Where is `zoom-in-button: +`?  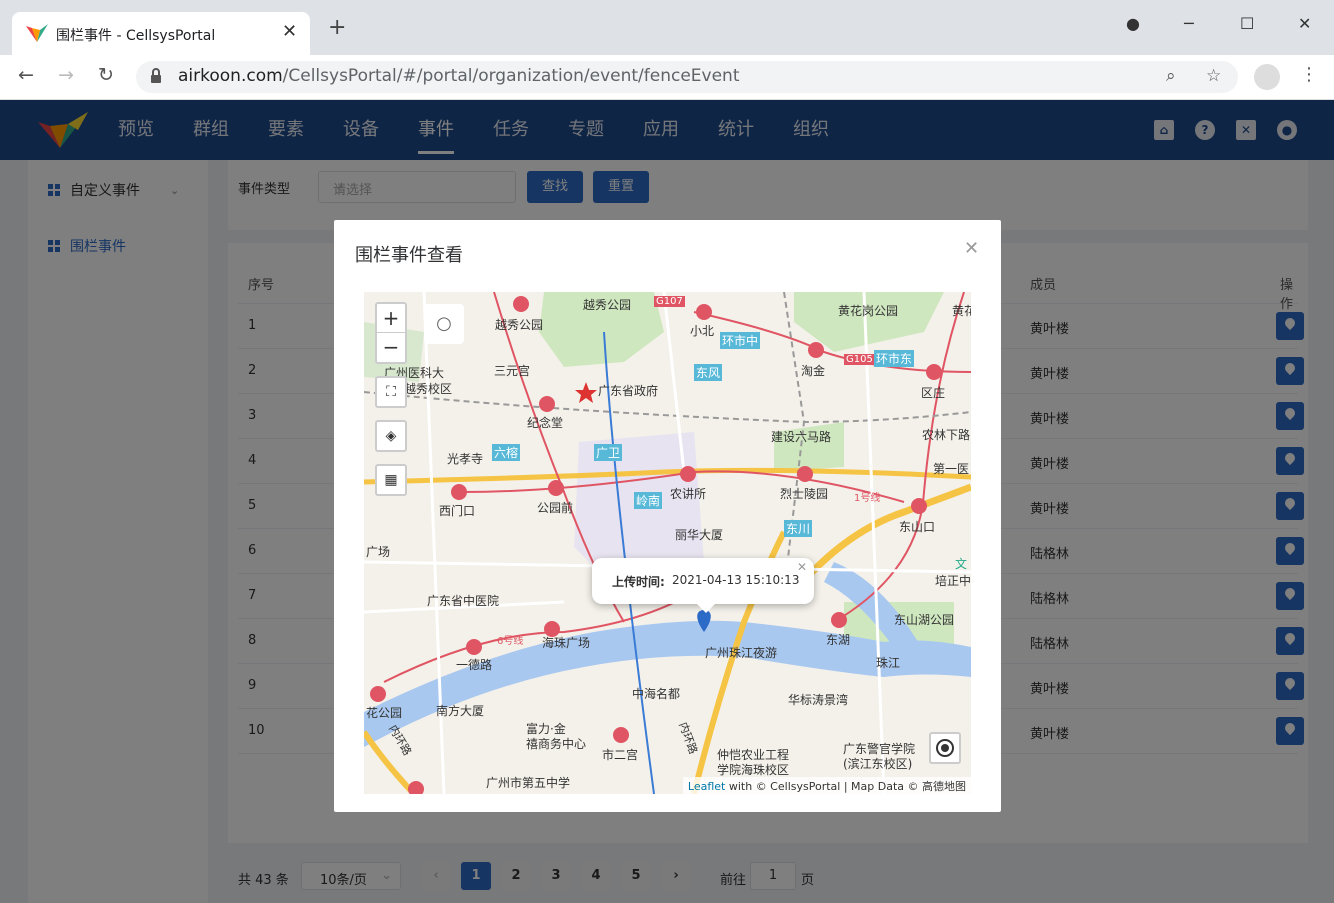
zoom-in-button: + is located at coordinates (391, 318).